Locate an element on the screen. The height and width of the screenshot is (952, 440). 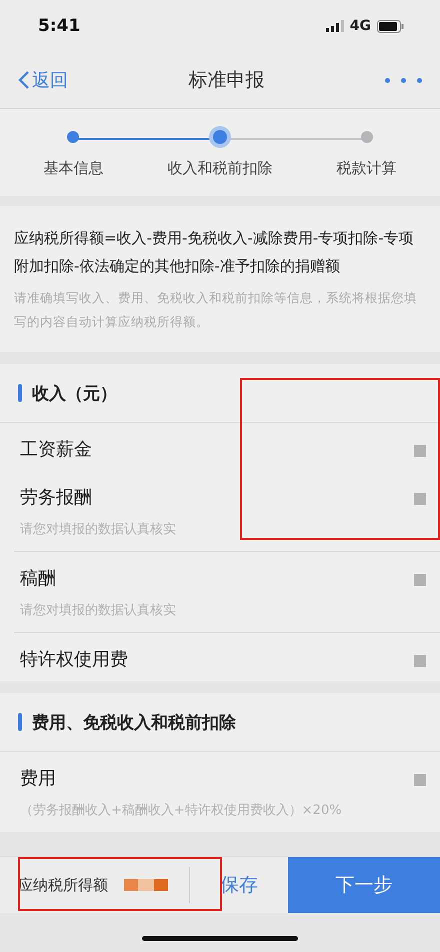
battery-icon is located at coordinates (390, 26).